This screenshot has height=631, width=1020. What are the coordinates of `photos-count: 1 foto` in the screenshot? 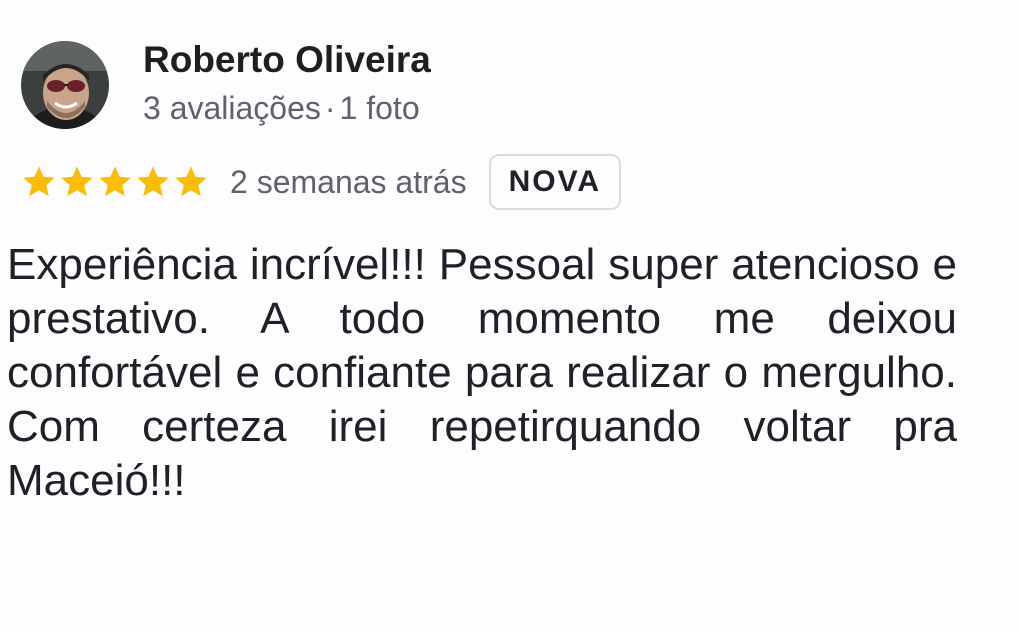 It's located at (379, 108).